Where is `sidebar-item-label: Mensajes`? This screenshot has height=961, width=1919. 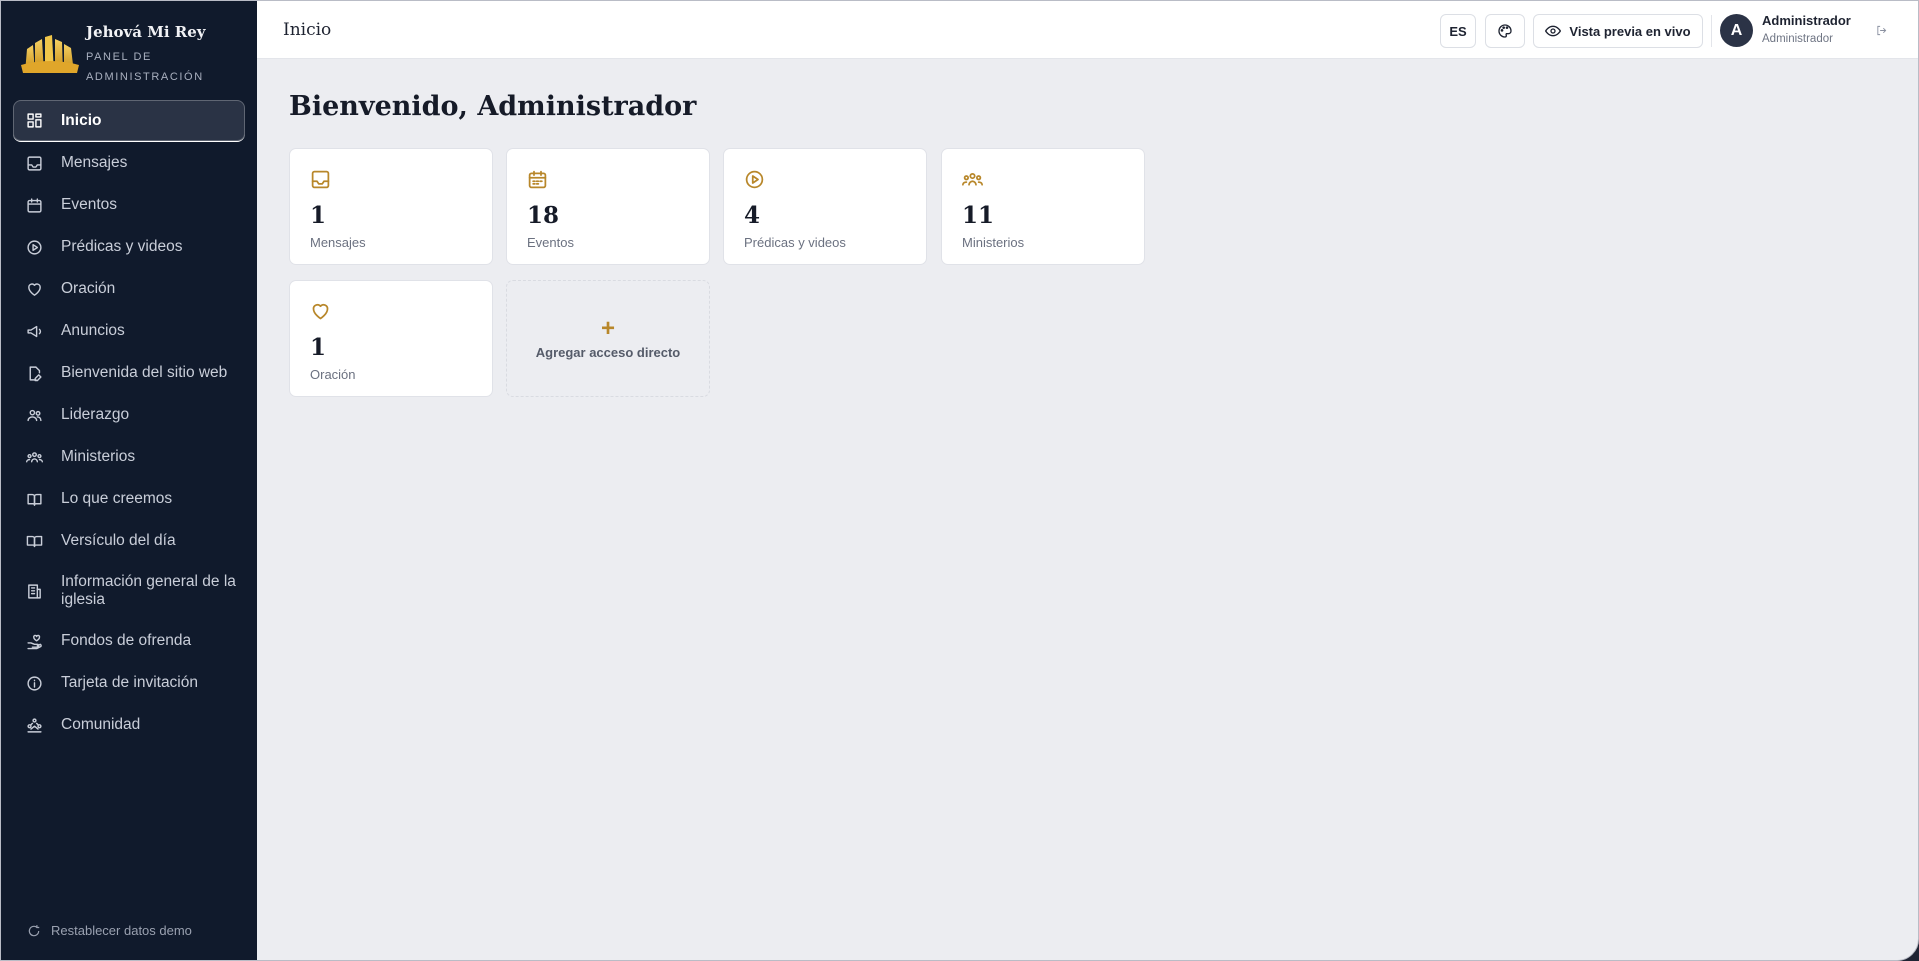 sidebar-item-label: Mensajes is located at coordinates (94, 162).